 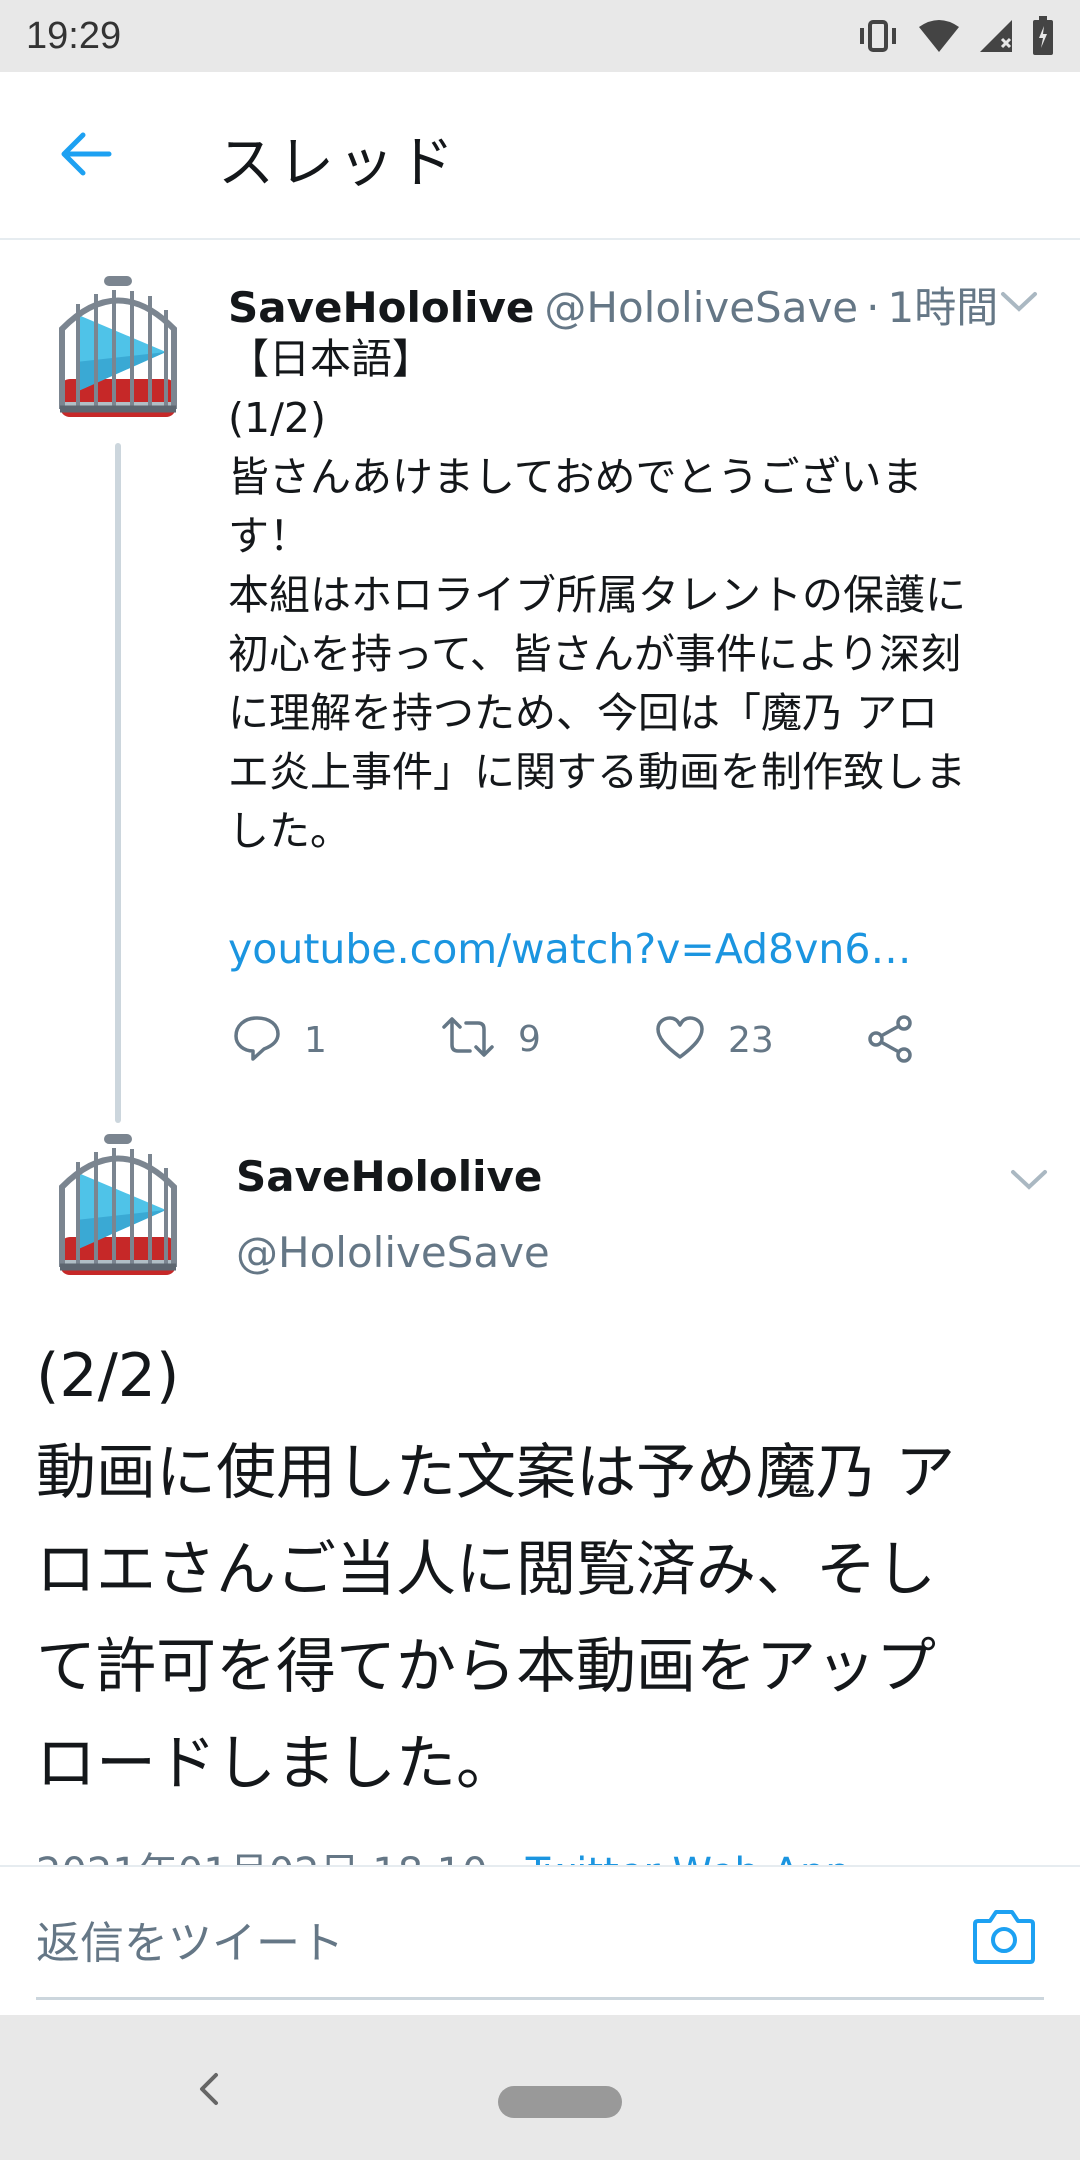 I want to click on nav-back-button, so click(x=210, y=2089).